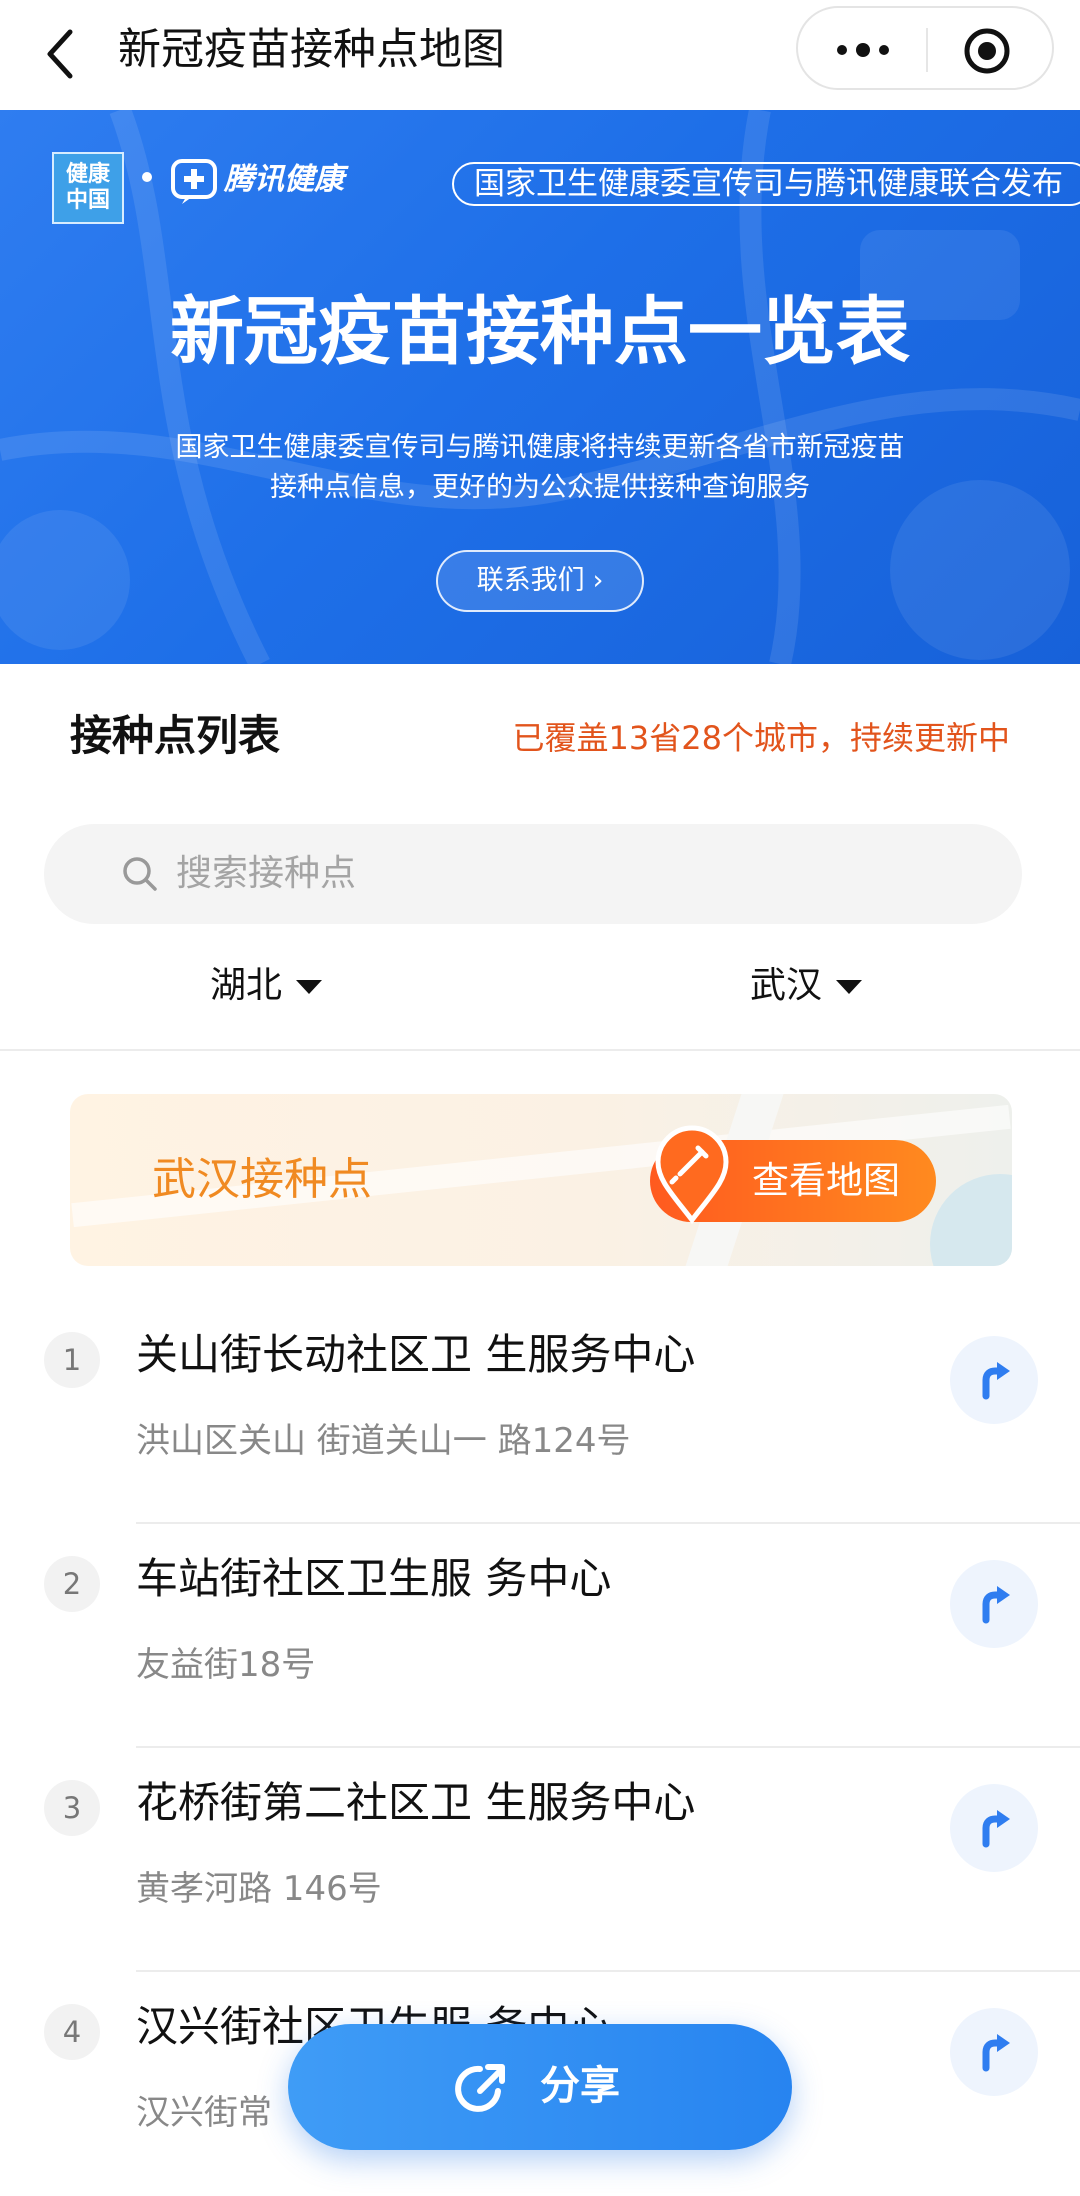  Describe the element at coordinates (72, 1808) in the screenshot. I see `item-index: 3` at that location.